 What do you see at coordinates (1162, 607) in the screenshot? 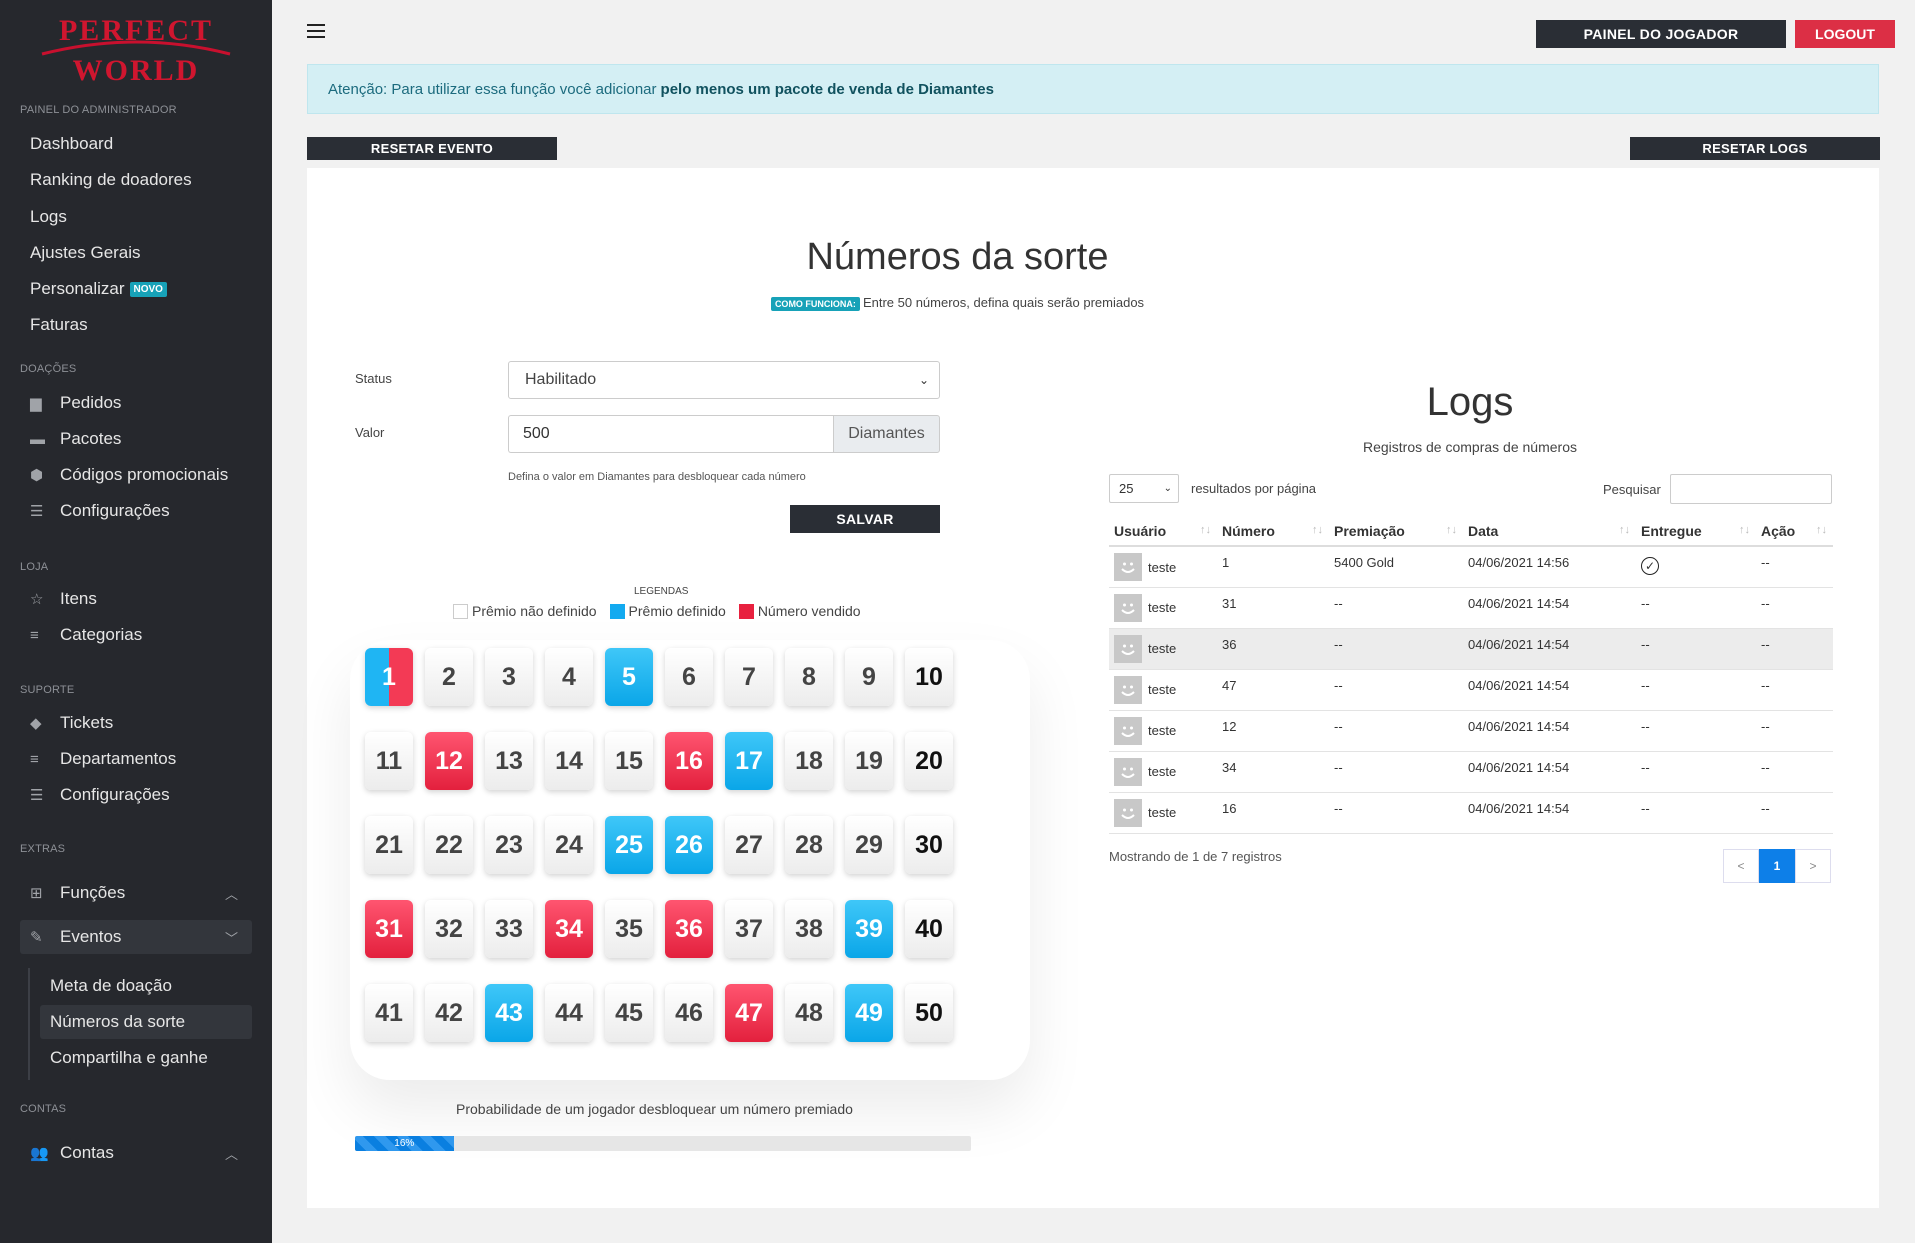
I see `user-name: teste` at bounding box center [1162, 607].